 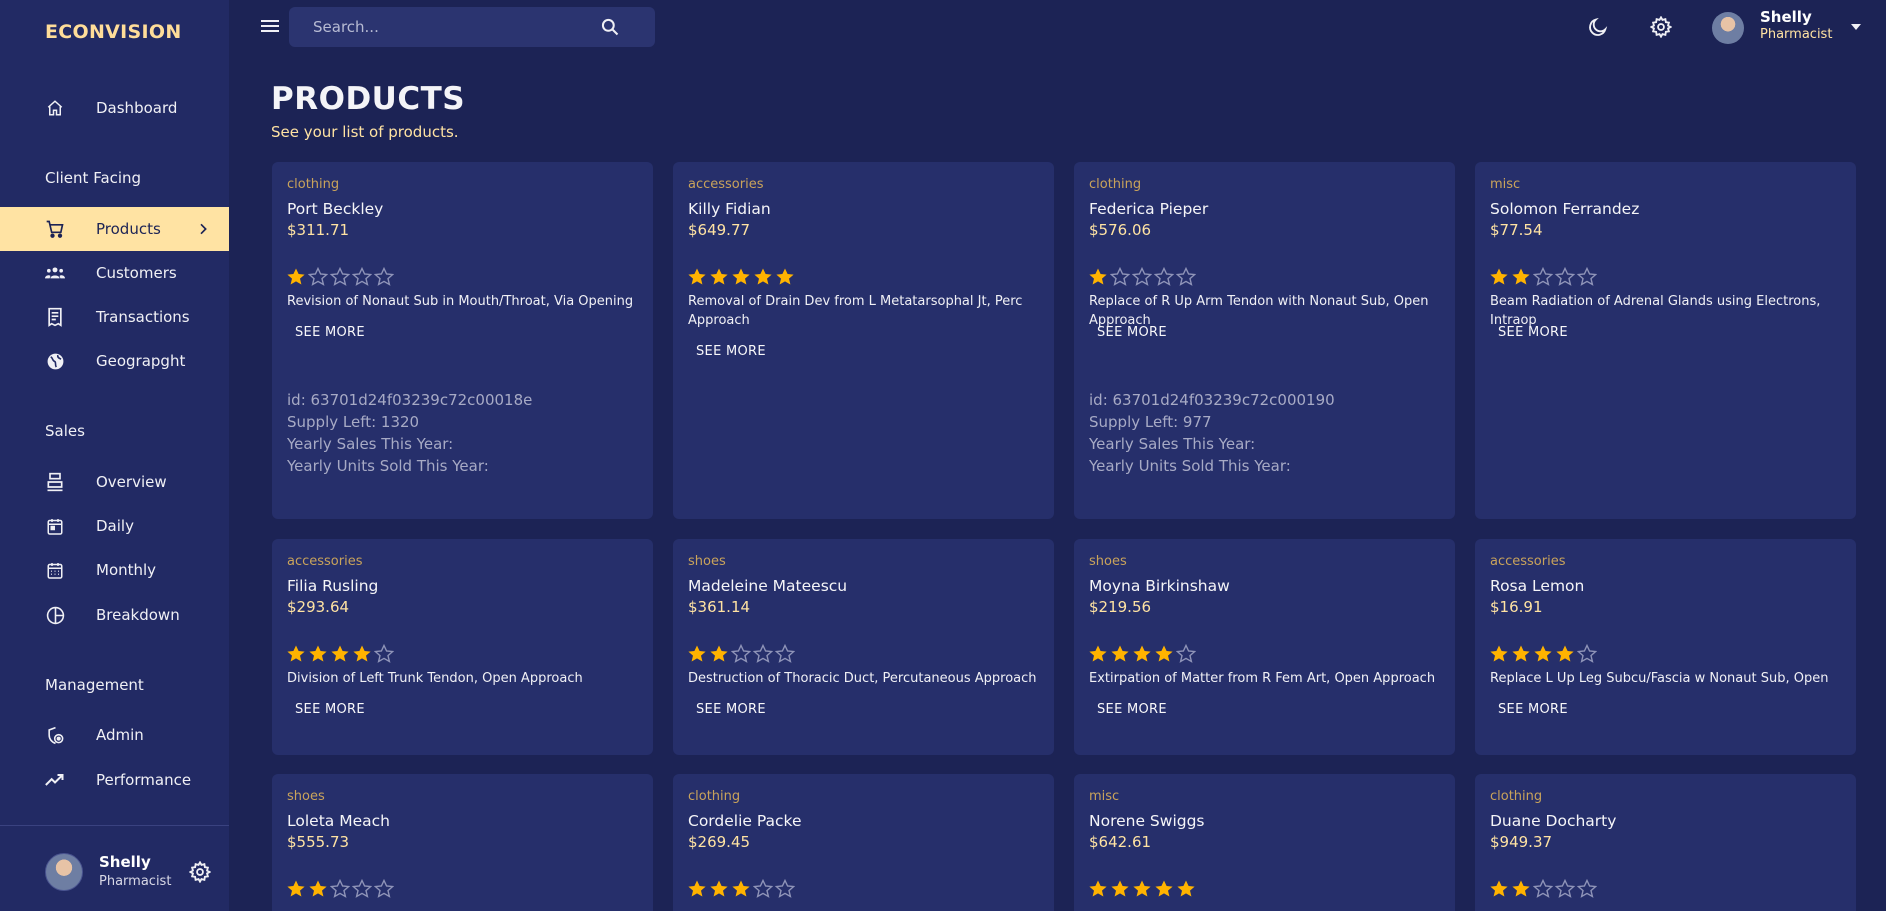 I want to click on sidebar-item-performance: Performance, so click(x=114, y=780).